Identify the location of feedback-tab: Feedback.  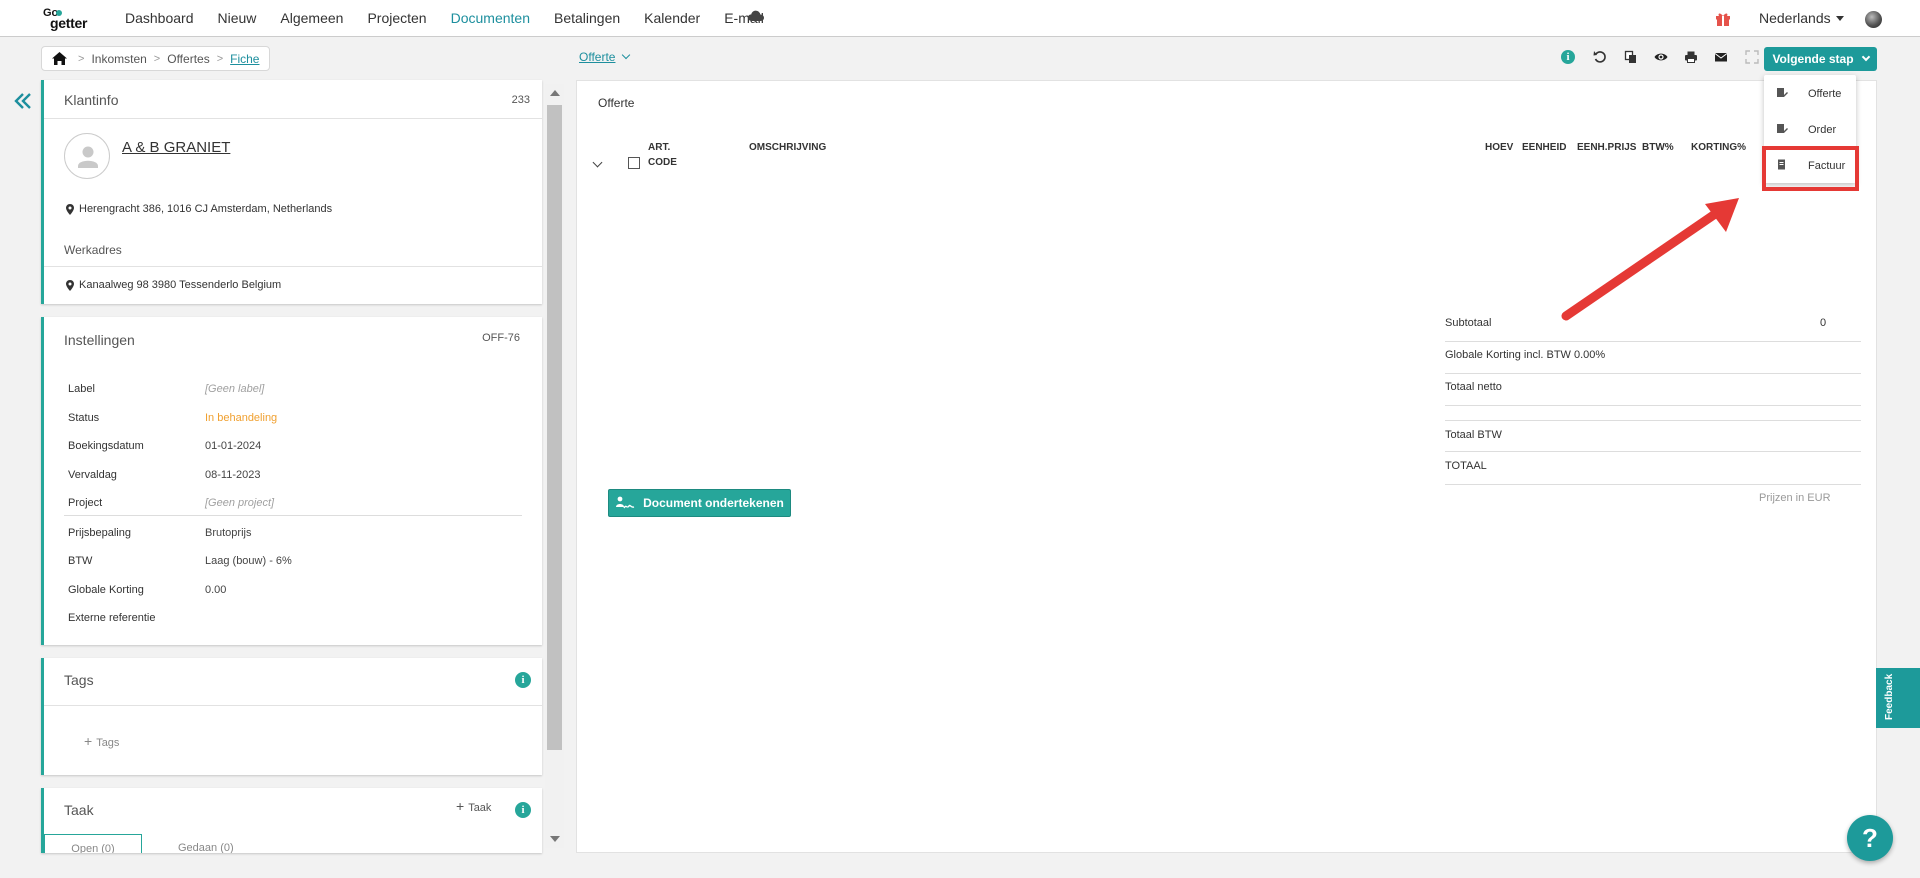
(1898, 698).